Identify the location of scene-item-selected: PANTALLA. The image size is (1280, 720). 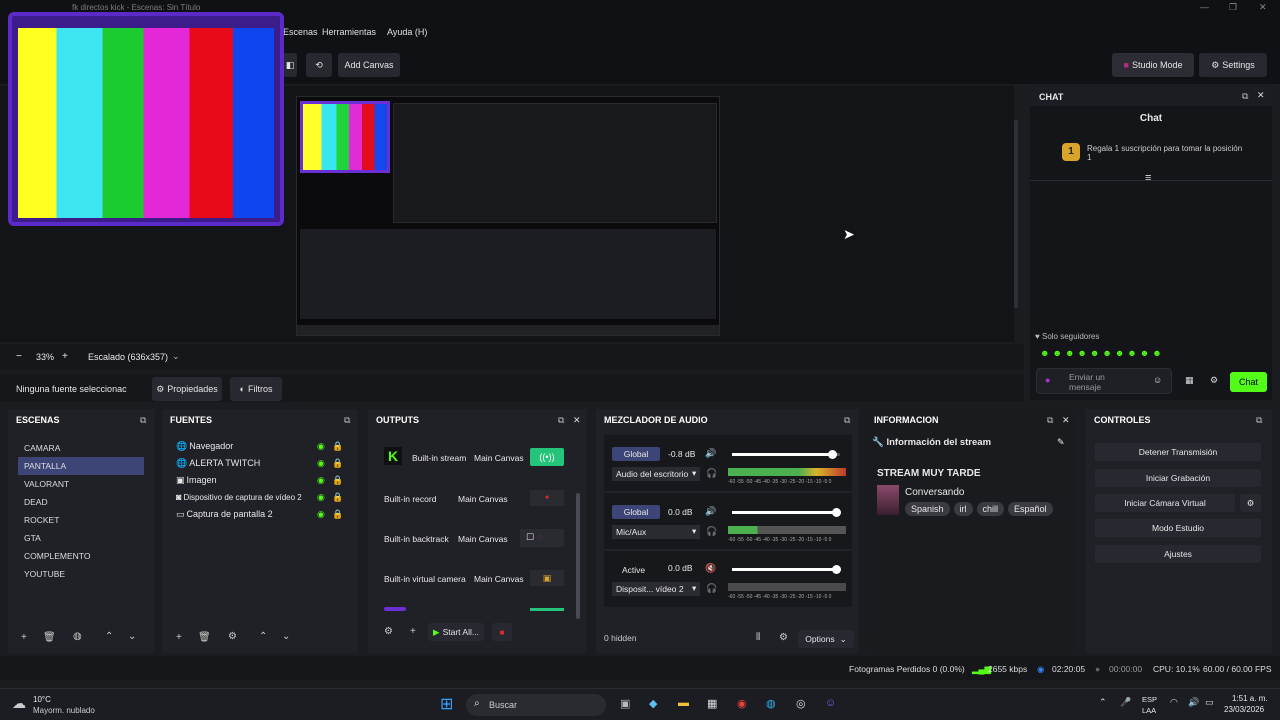
(81, 466).